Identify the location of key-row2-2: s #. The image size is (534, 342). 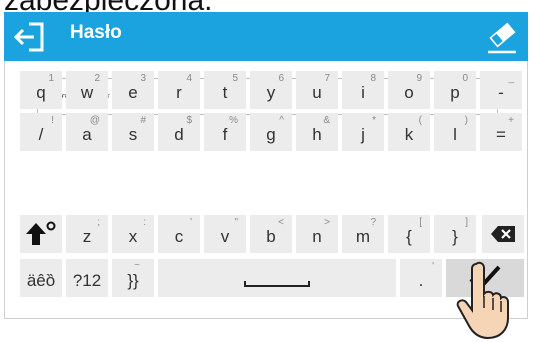
(133, 132).